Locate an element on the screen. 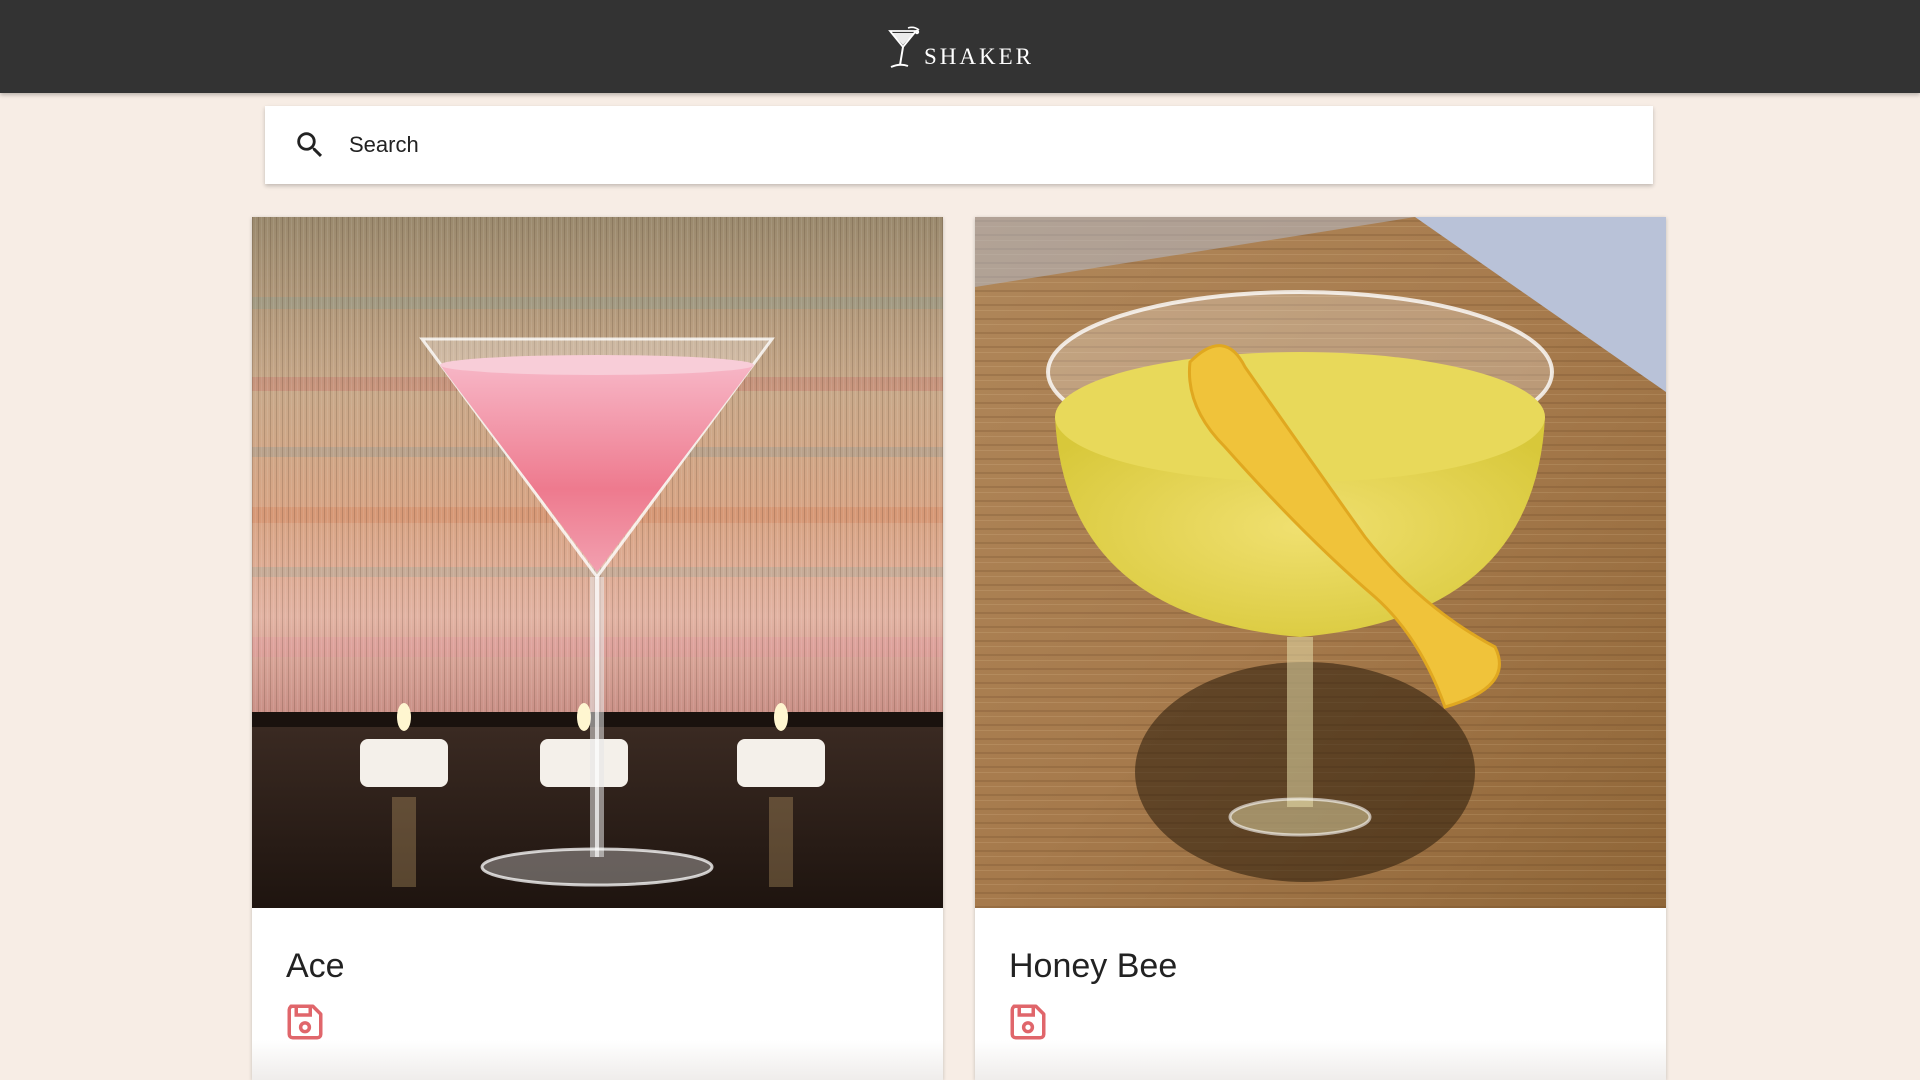  brand-logo: SHAKER is located at coordinates (960, 48).